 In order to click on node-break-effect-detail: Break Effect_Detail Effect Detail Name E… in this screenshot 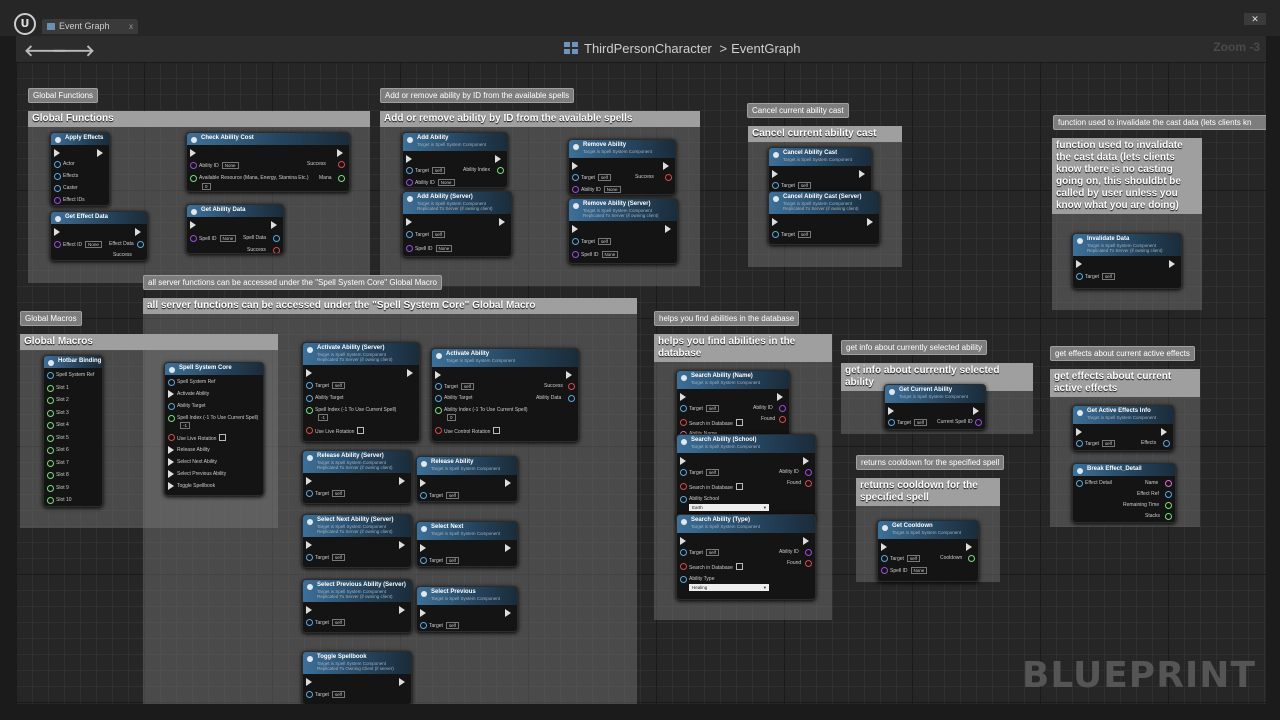, I will do `click(1124, 493)`.